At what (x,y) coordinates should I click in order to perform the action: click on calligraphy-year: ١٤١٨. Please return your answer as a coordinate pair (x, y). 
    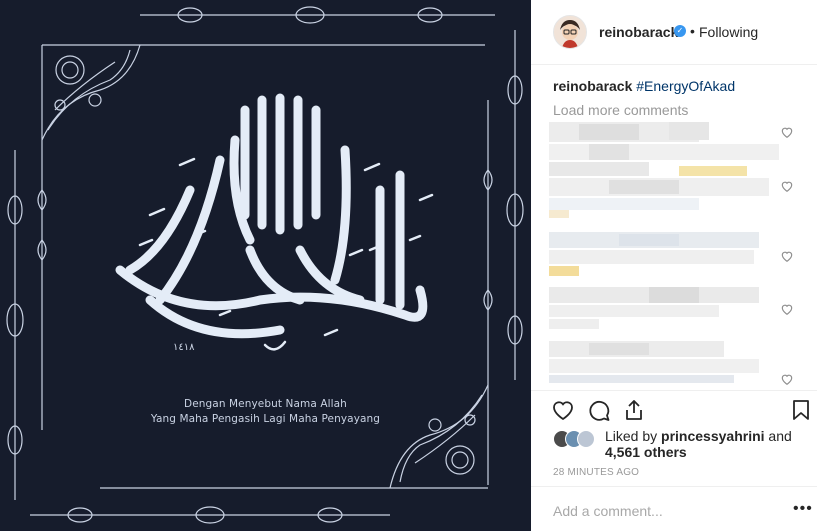
    Looking at the image, I should click on (184, 347).